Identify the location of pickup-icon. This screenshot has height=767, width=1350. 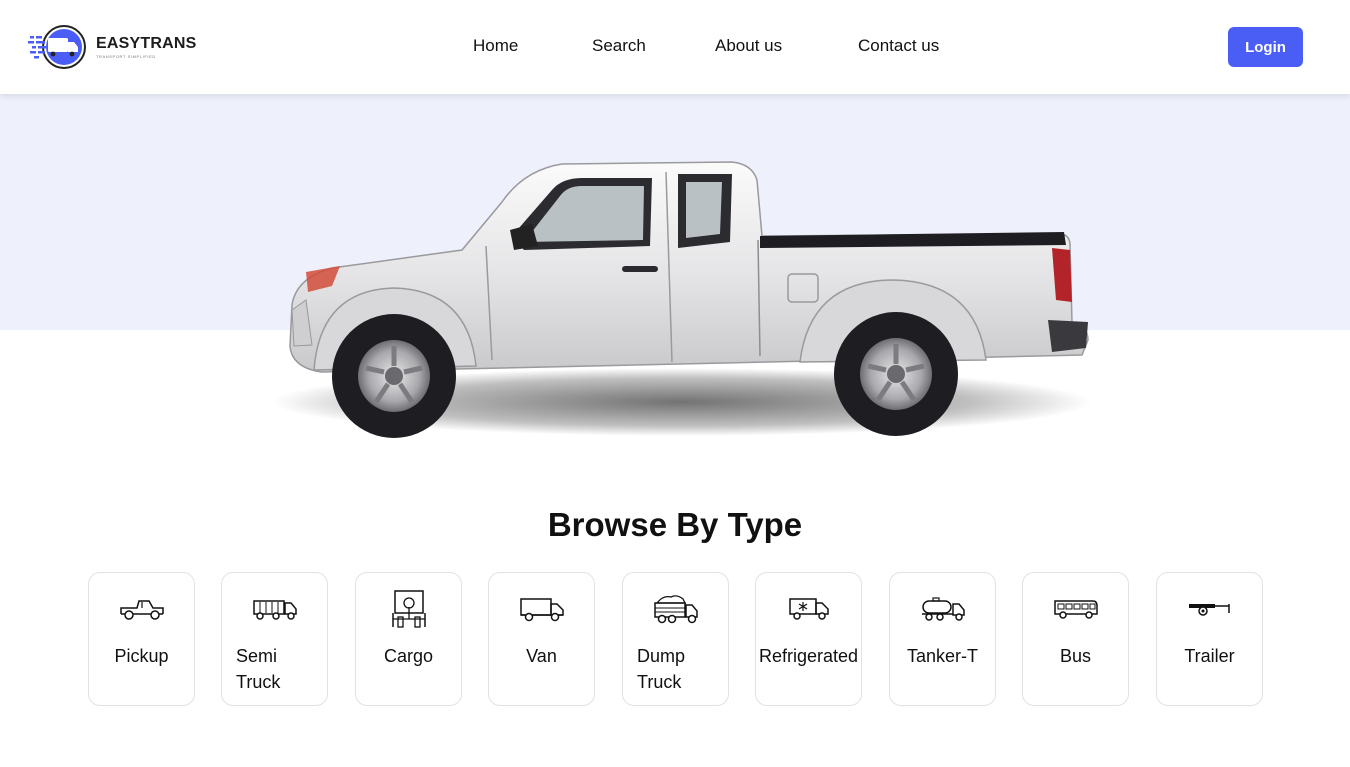
(141, 610).